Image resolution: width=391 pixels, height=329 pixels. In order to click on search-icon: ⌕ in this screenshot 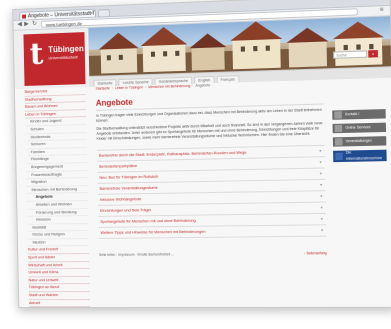, I will do `click(373, 54)`.